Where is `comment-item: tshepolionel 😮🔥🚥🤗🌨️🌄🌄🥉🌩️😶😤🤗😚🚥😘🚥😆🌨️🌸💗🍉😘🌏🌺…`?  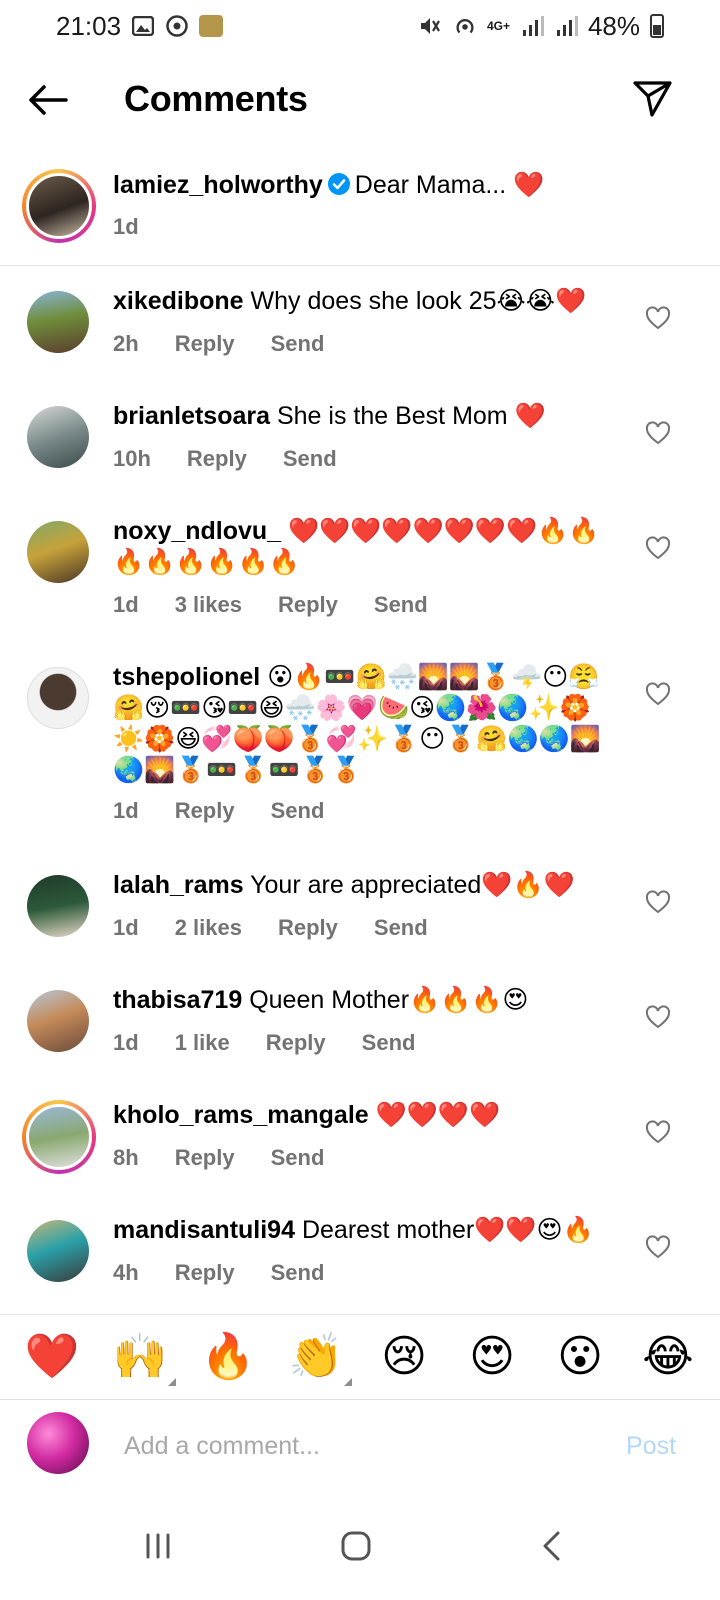 comment-item: tshepolionel 😮🔥🚥🤗🌨️🌄🌄🥉🌩️😶😤🤗😚🚥😘🚥😆🌨️🌸💗🍉😘🌏🌺… is located at coordinates (360, 762).